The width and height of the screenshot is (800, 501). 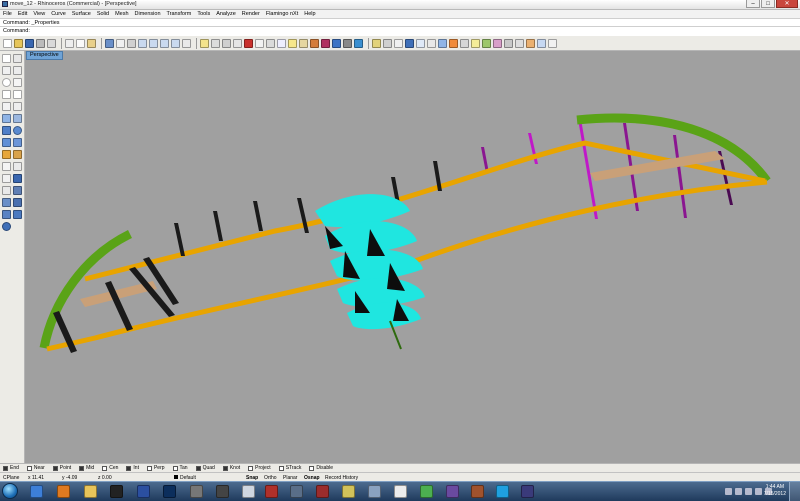 What do you see at coordinates (6, 166) in the screenshot?
I see `trim-icon` at bounding box center [6, 166].